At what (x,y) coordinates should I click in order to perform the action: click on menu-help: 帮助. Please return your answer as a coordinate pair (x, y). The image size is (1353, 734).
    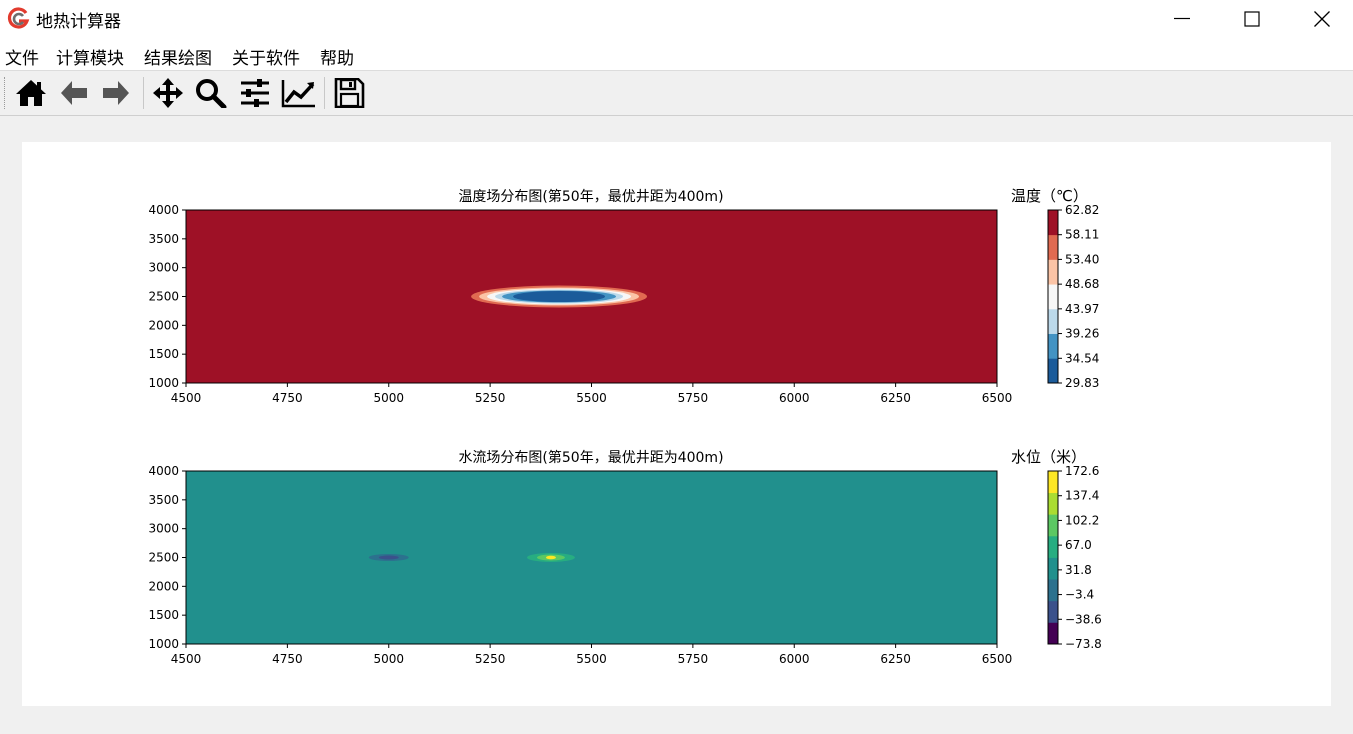
    Looking at the image, I should click on (337, 56).